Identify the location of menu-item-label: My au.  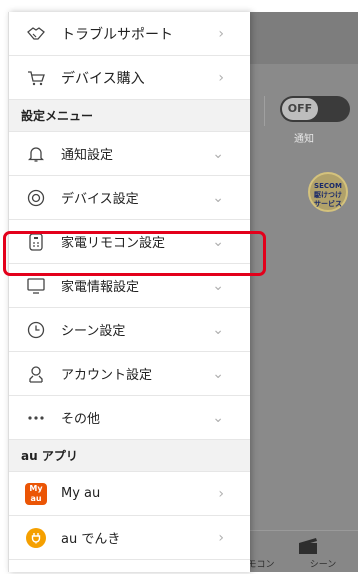
(81, 493).